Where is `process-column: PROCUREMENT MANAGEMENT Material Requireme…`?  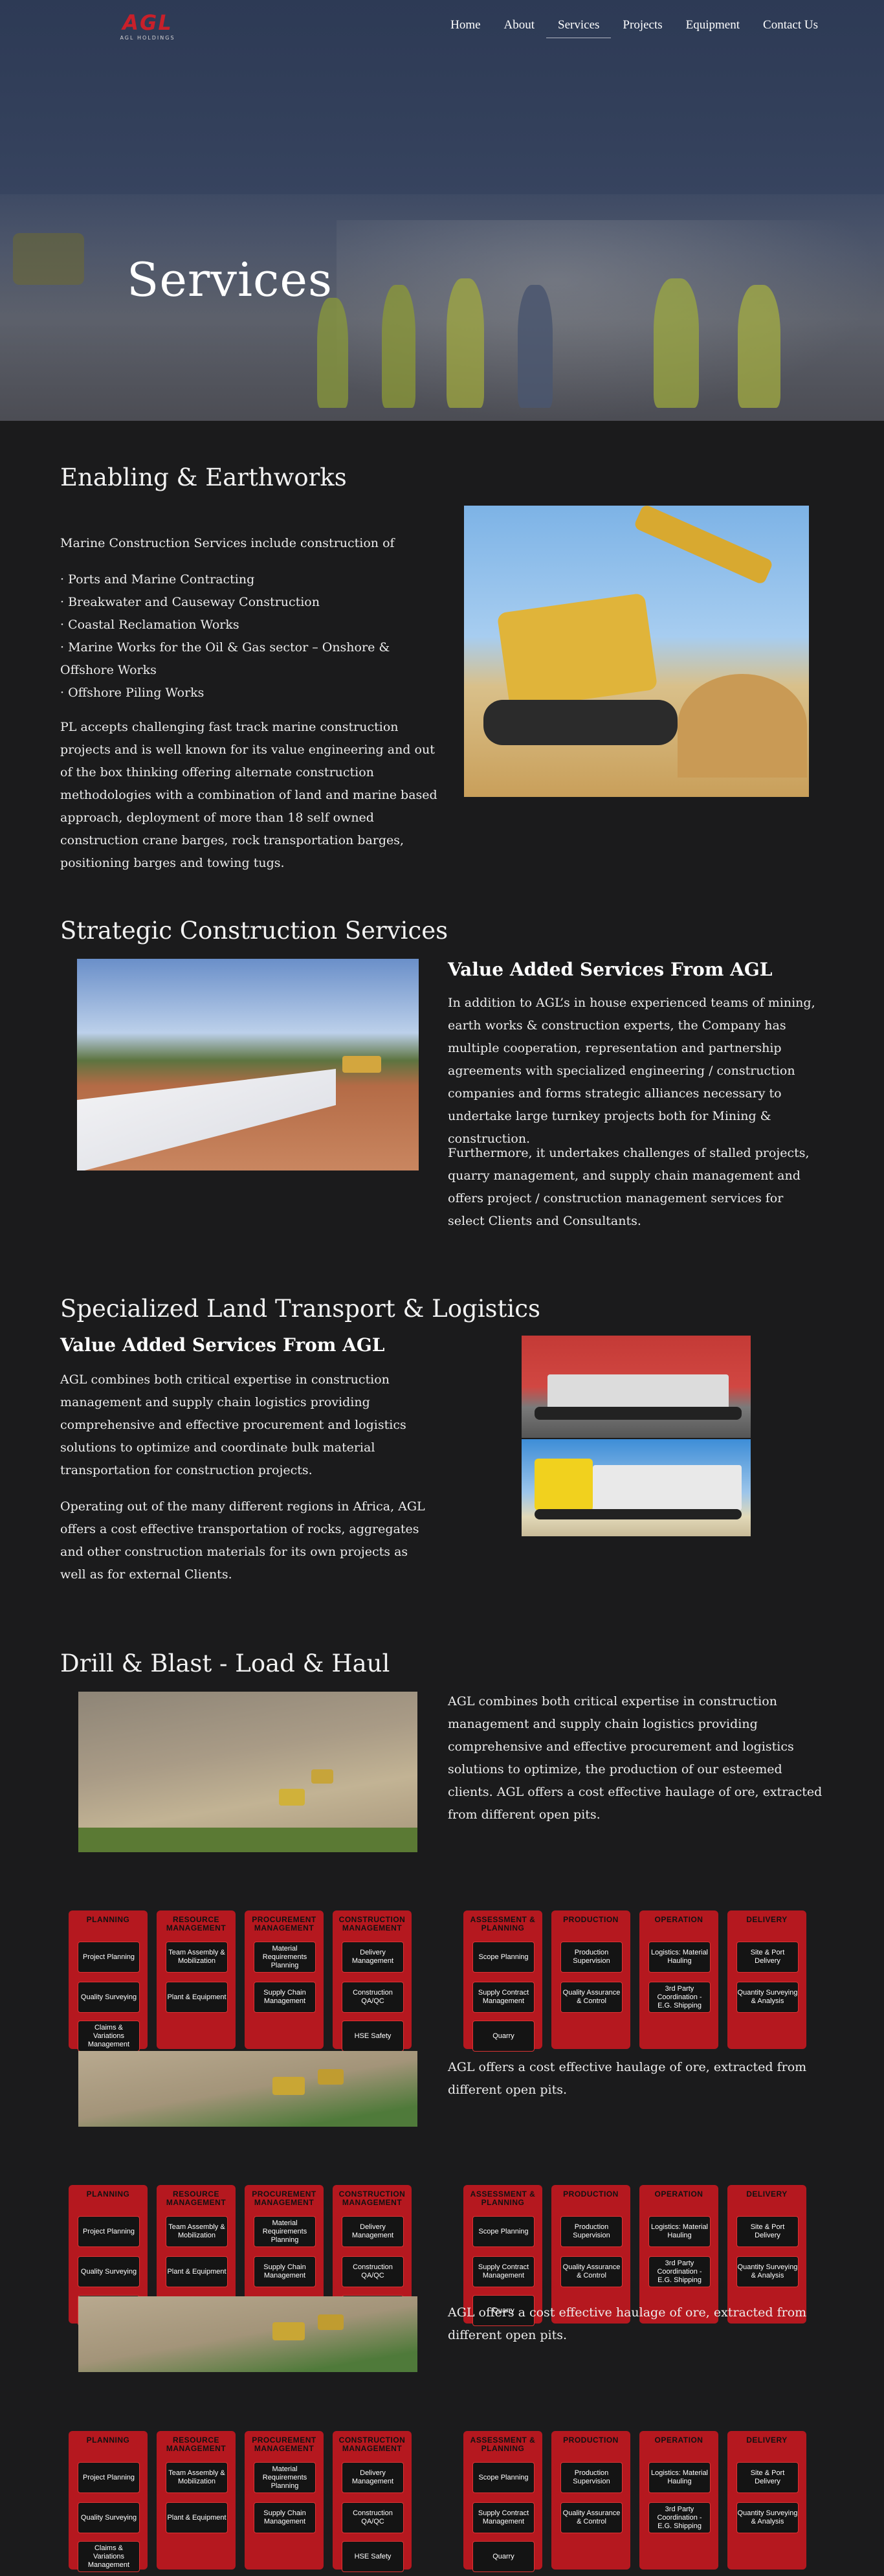
process-column: PROCUREMENT MANAGEMENT Material Requireme… is located at coordinates (284, 1979).